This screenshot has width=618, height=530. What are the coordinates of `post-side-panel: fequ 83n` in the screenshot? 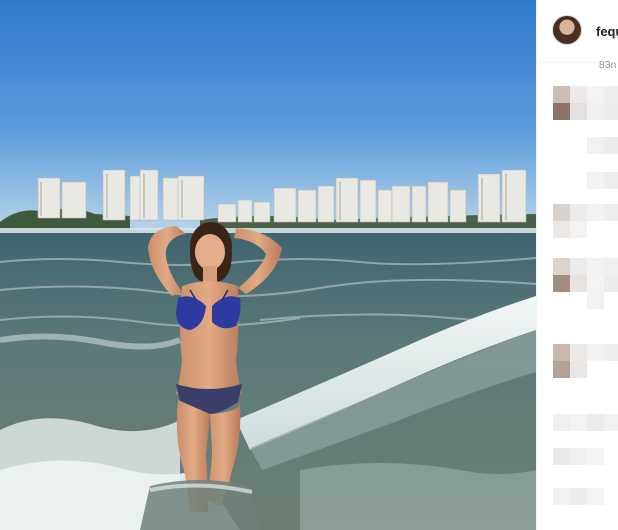 It's located at (577, 265).